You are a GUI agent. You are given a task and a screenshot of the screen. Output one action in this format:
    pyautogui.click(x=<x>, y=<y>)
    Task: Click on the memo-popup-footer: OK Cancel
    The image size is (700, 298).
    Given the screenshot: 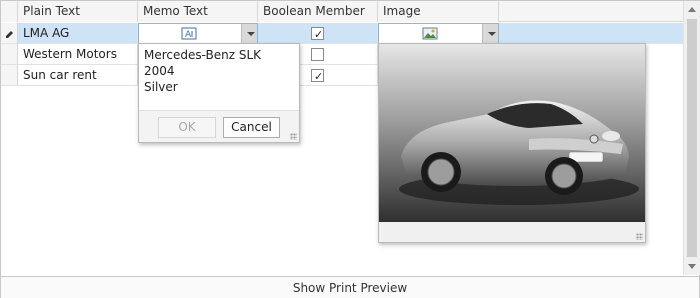 What is the action you would take?
    pyautogui.click(x=219, y=126)
    